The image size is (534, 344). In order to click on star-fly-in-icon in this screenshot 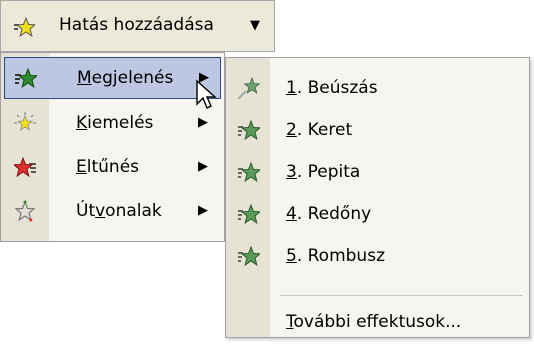, I will do `click(249, 90)`.